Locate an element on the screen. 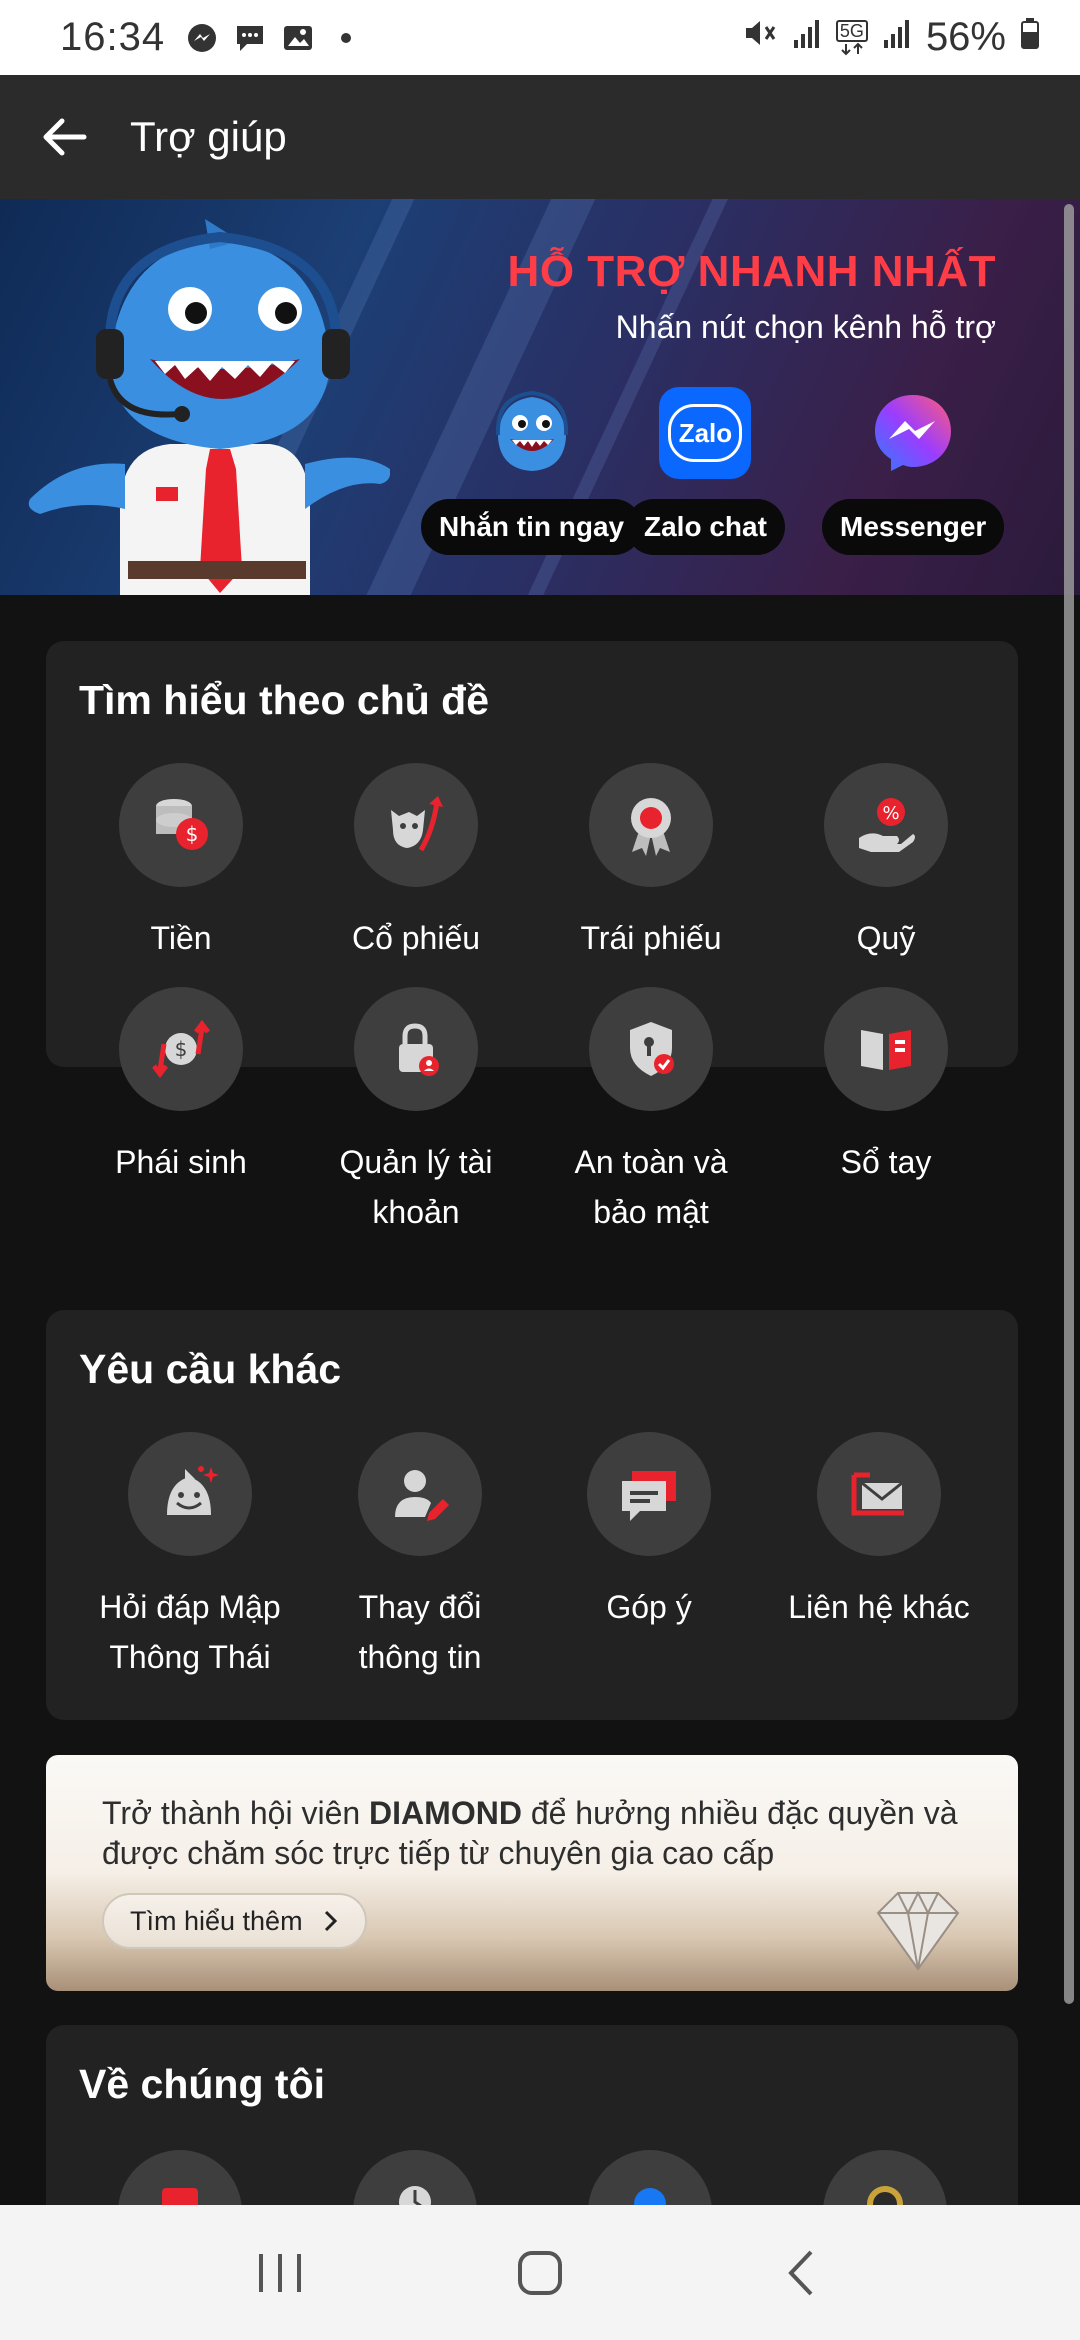 Image resolution: width=1080 pixels, height=2340 pixels. topics-title: Tìm hiểu theo chủ đề is located at coordinates (284, 700).